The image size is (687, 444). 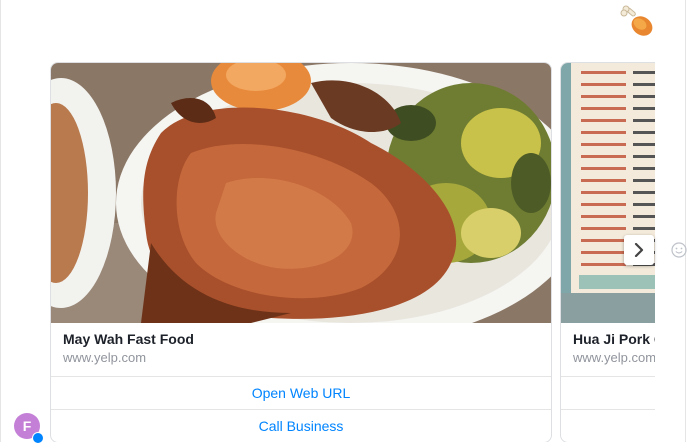 What do you see at coordinates (301, 426) in the screenshot?
I see `call-business-button: Call Business` at bounding box center [301, 426].